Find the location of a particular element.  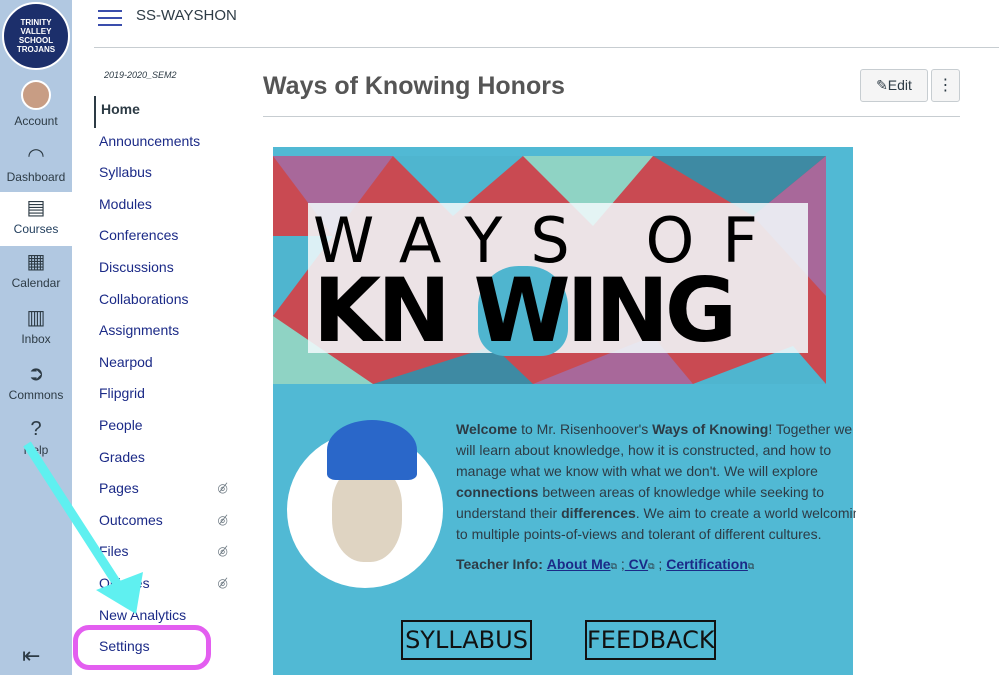

collapse-nav-icon: ⇤ is located at coordinates (31, 656).